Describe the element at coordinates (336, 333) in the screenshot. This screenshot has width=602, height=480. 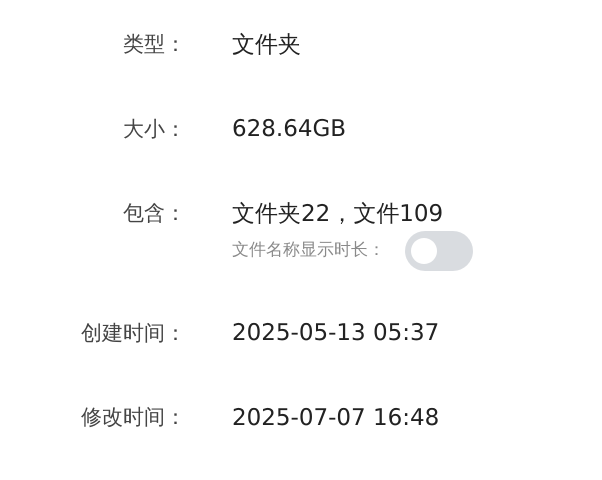
I see `field-value: 2025-05-13 05:37` at that location.